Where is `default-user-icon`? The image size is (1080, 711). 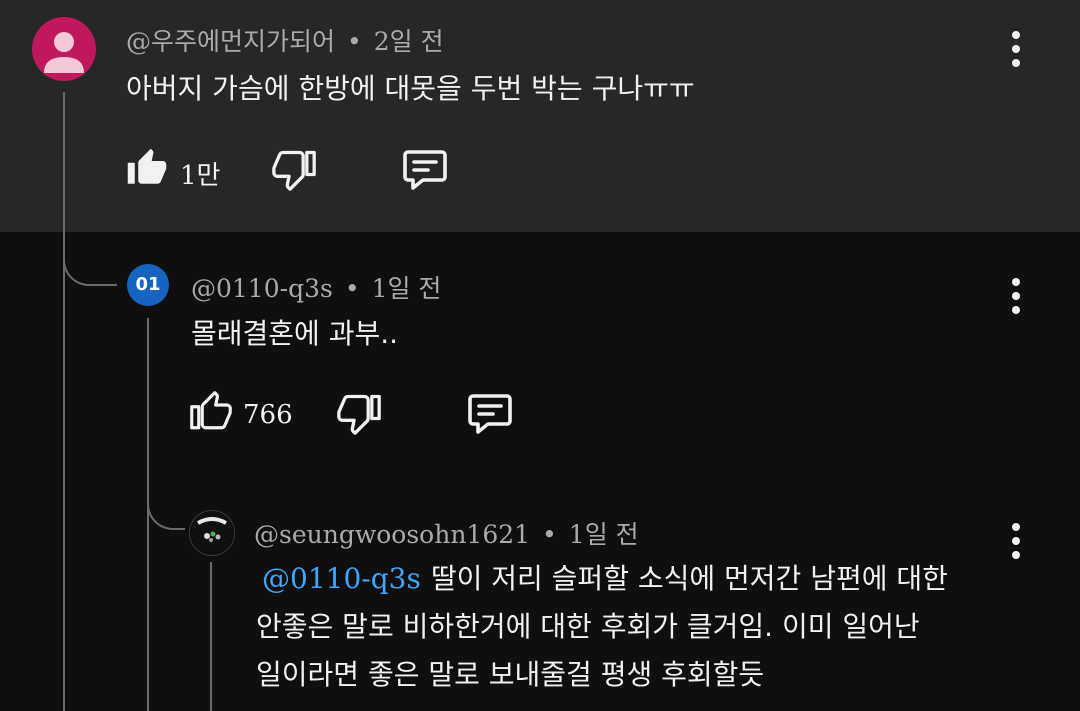 default-user-icon is located at coordinates (64, 52).